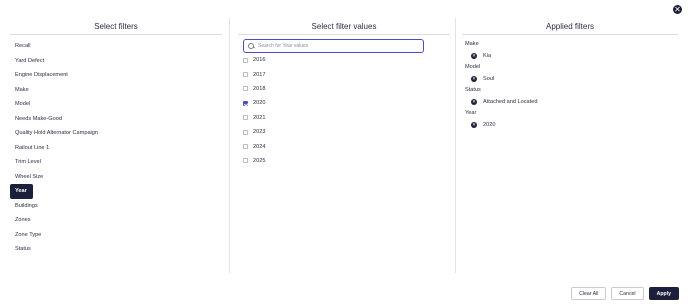  I want to click on filter-category-zones: Zones, so click(116, 220).